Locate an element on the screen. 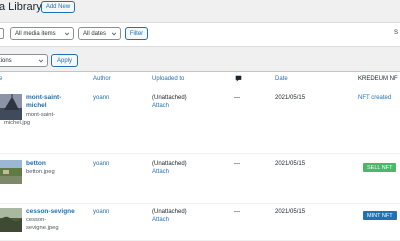 The width and height of the screenshot is (400, 241). add-new-button: Add New is located at coordinates (58, 7).